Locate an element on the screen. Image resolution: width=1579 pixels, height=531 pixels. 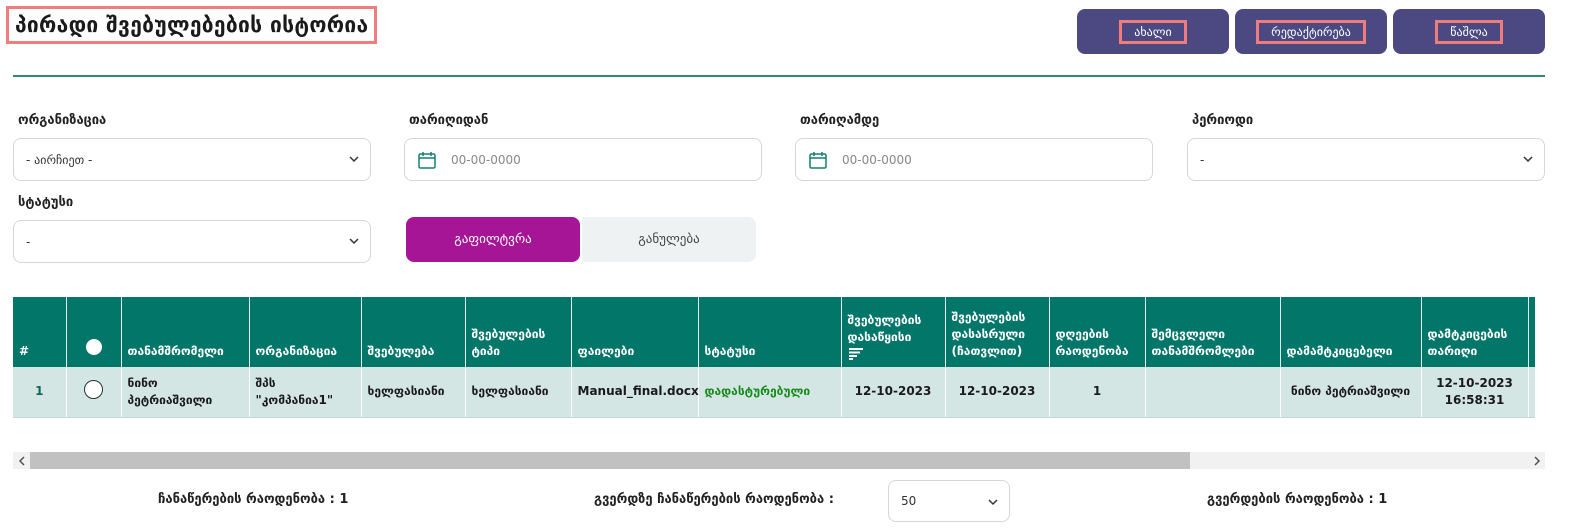
cell-substitutes is located at coordinates (1213, 392).